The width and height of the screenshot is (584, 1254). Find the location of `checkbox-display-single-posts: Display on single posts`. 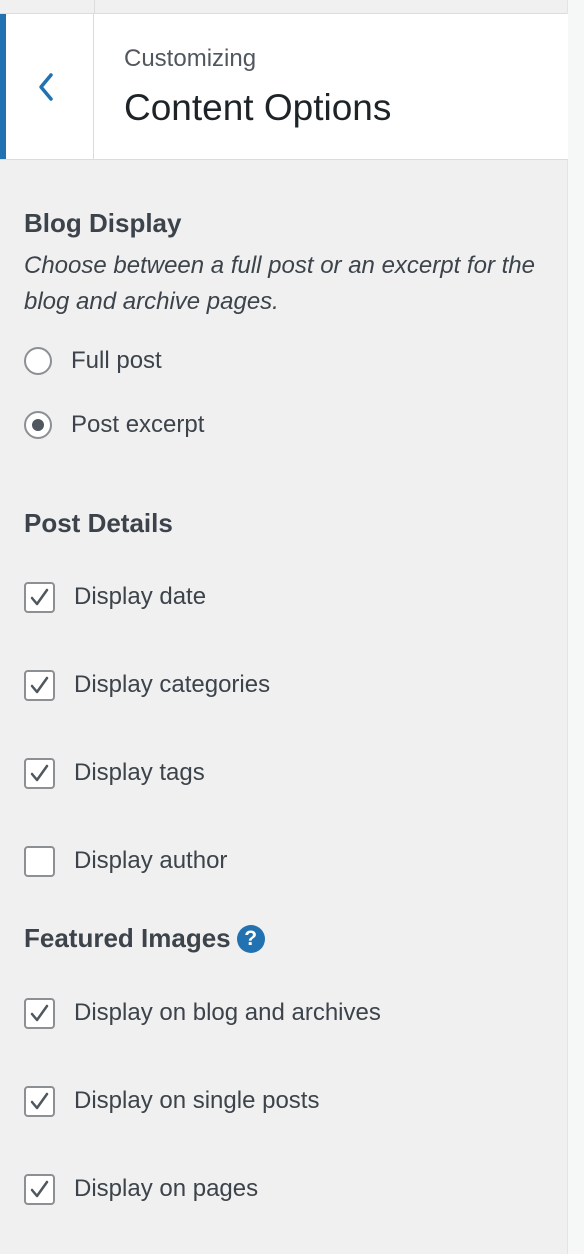

checkbox-display-single-posts: Display on single posts is located at coordinates (171, 1101).